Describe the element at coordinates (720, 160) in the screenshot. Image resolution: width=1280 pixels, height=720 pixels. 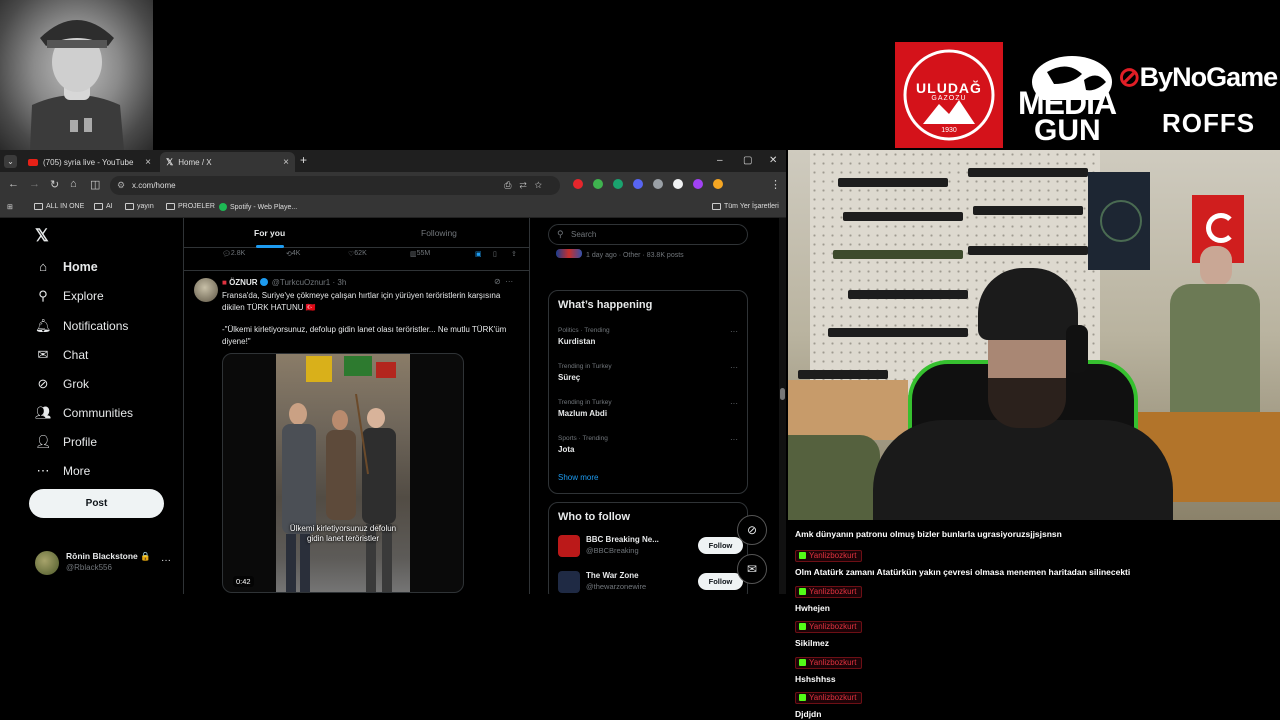
I see `minimize-button: –` at that location.